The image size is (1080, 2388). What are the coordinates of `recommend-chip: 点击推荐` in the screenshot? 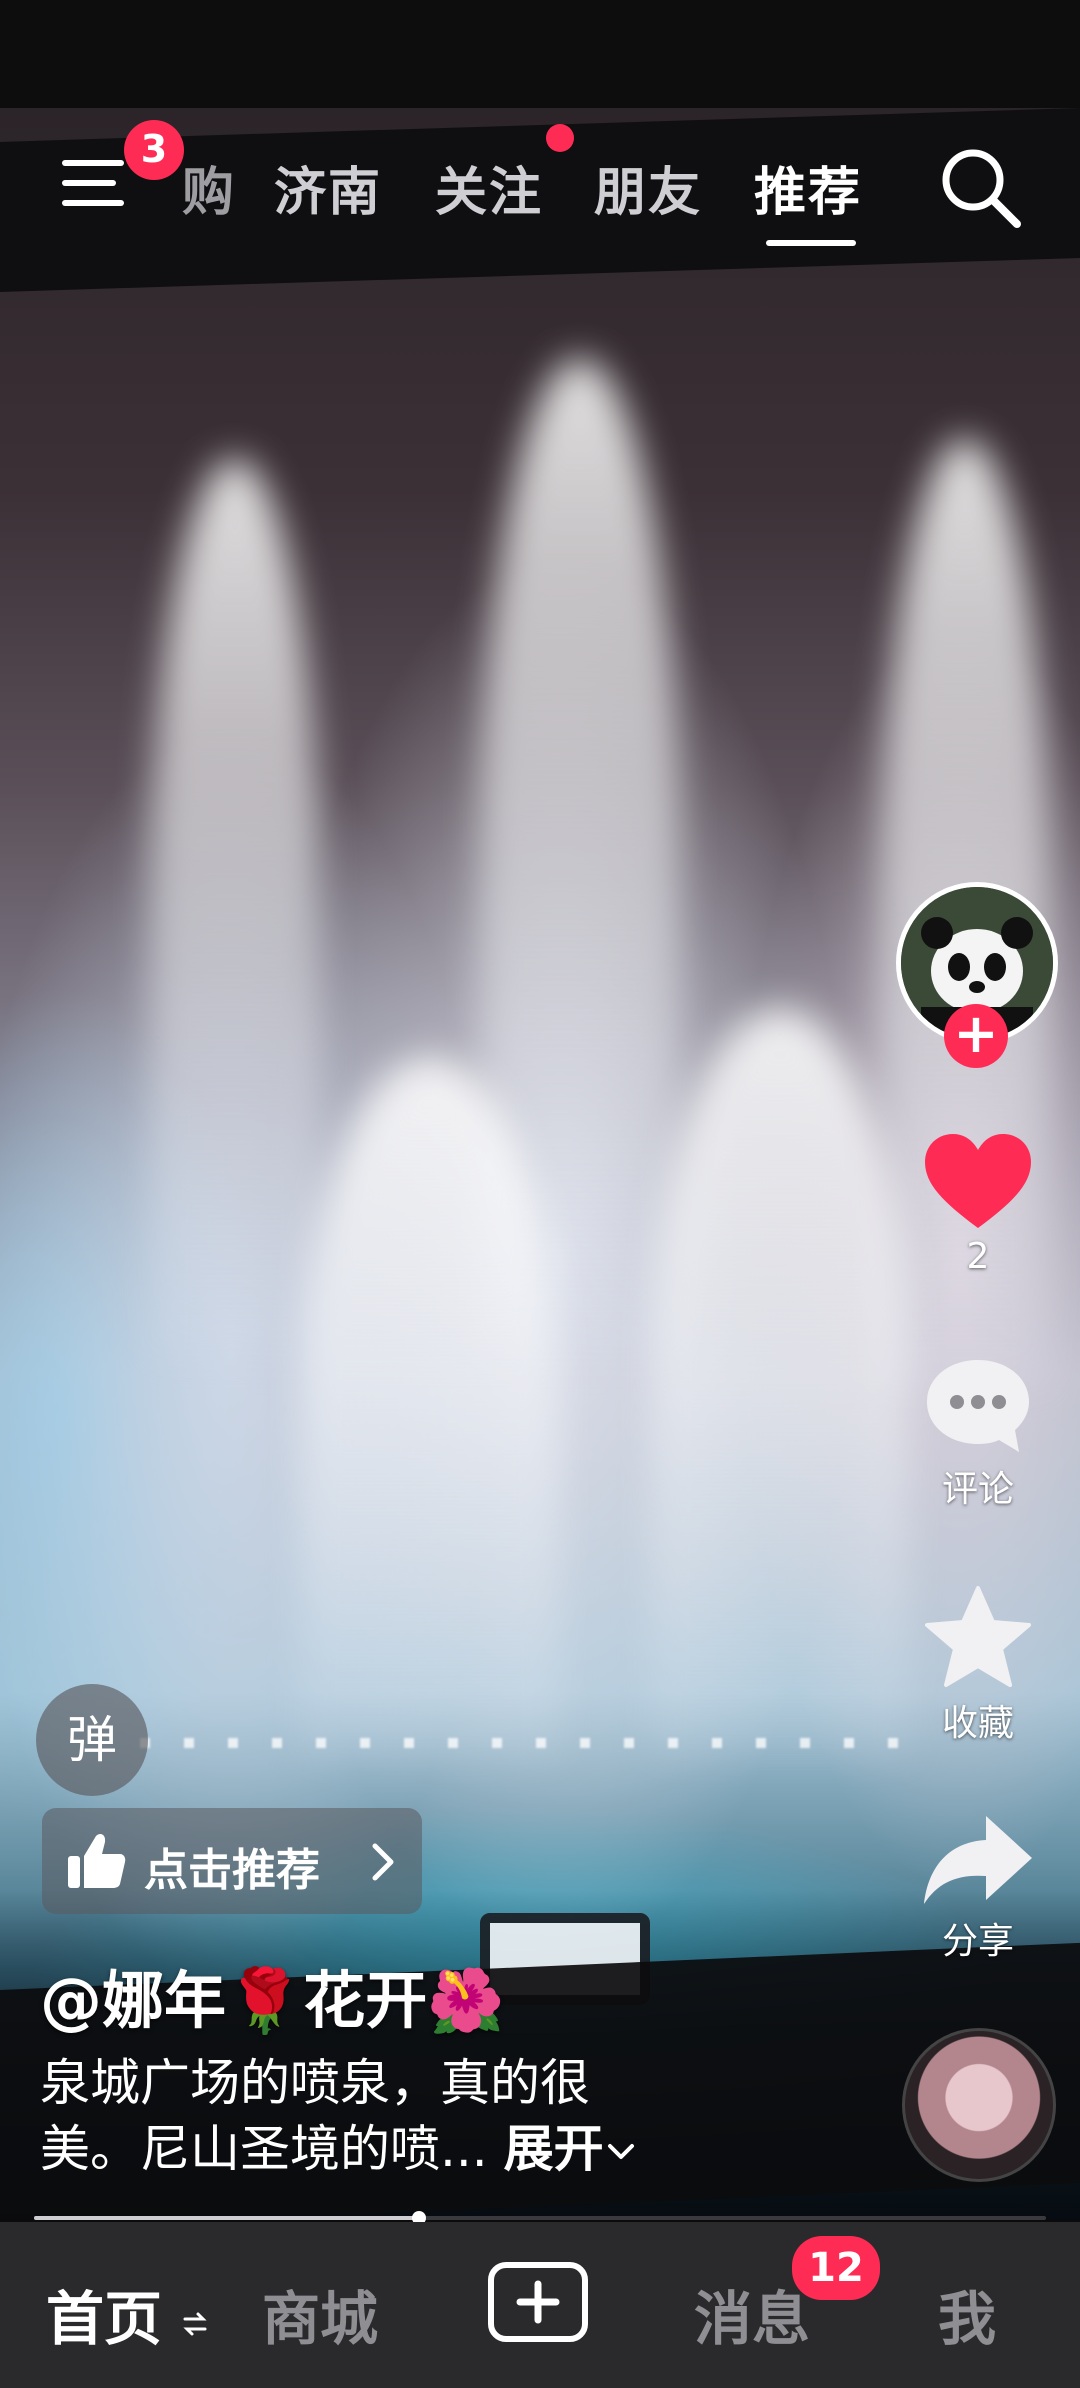 It's located at (232, 1861).